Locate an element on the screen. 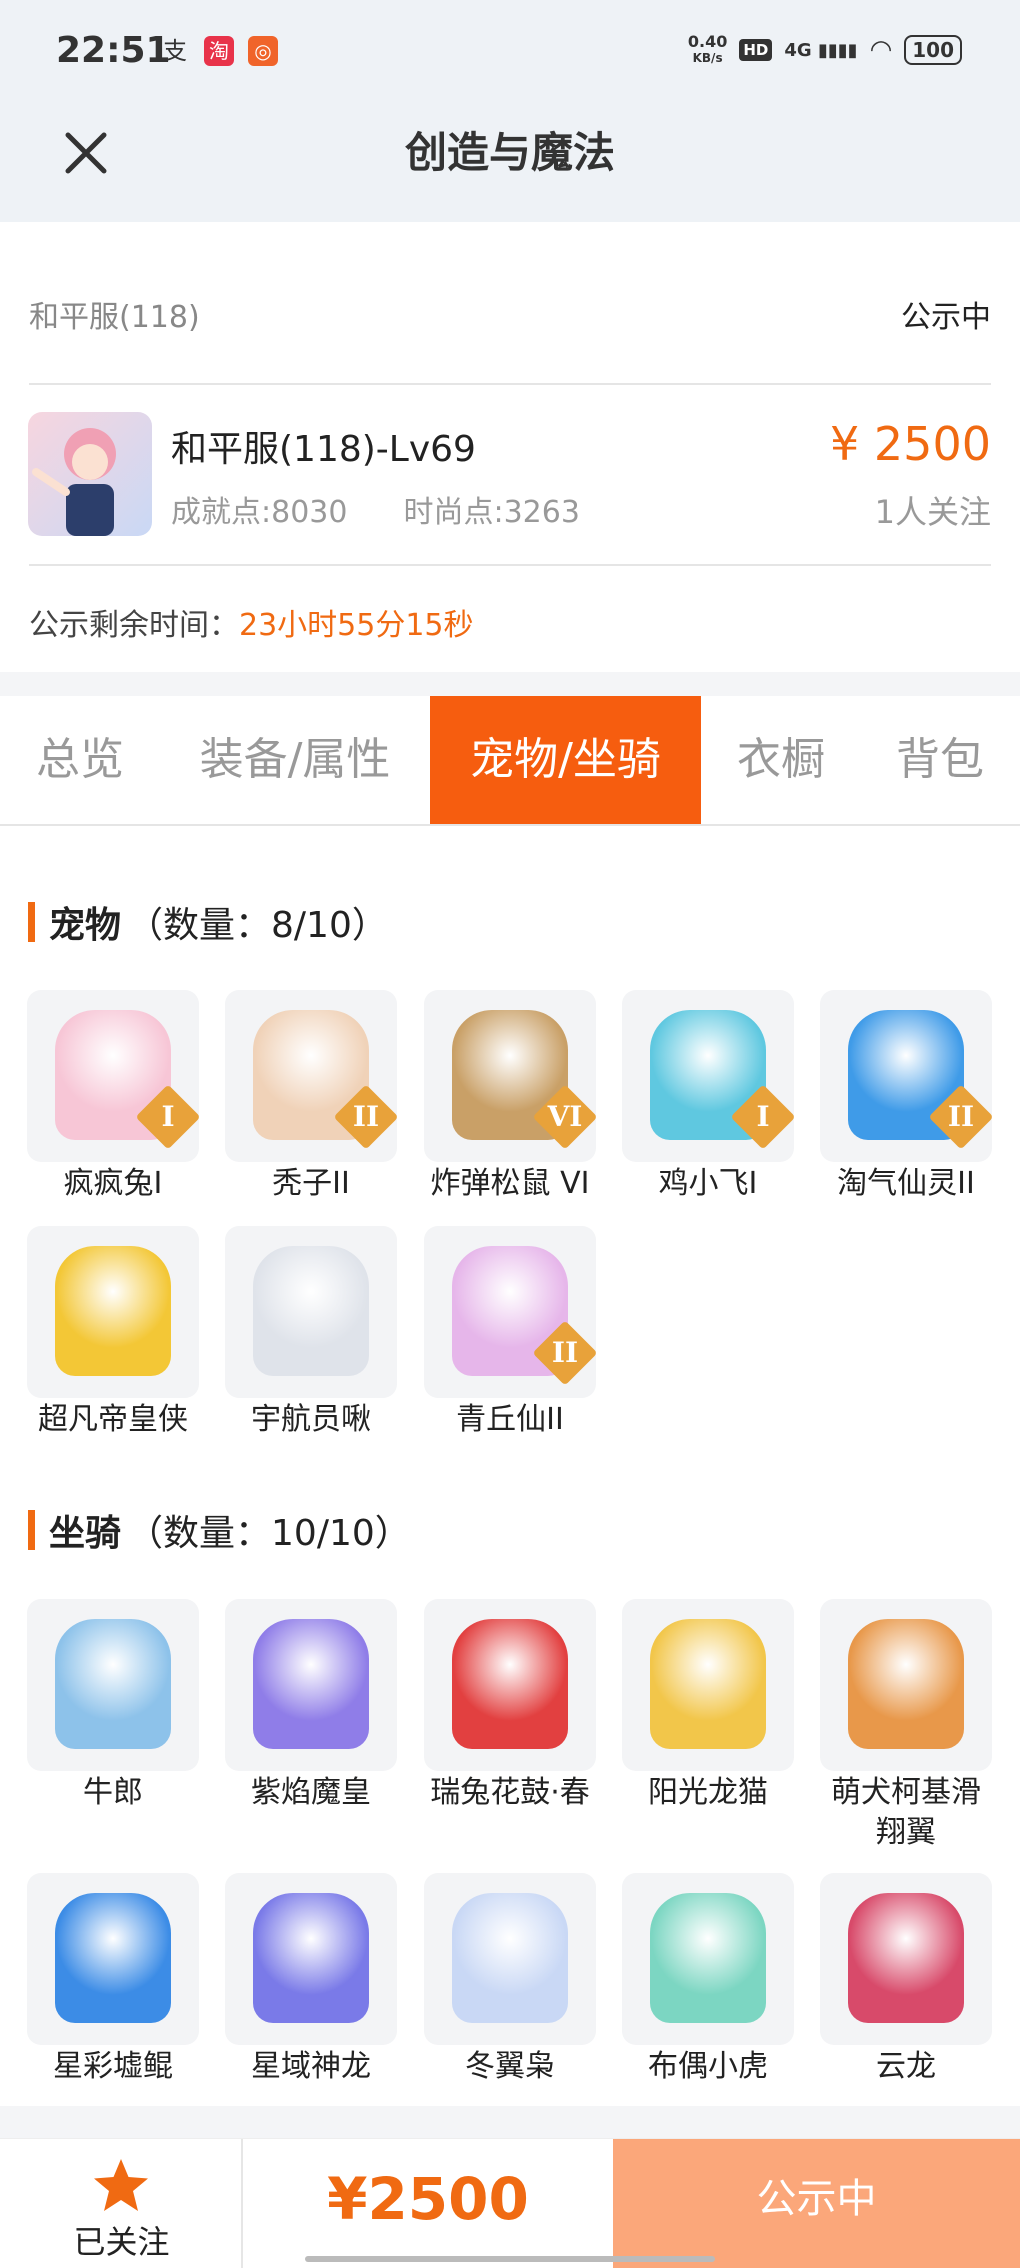 This screenshot has height=2268, width=1020. remaining-time: 公示剩余时间：23小时55分15秒 is located at coordinates (251, 625).